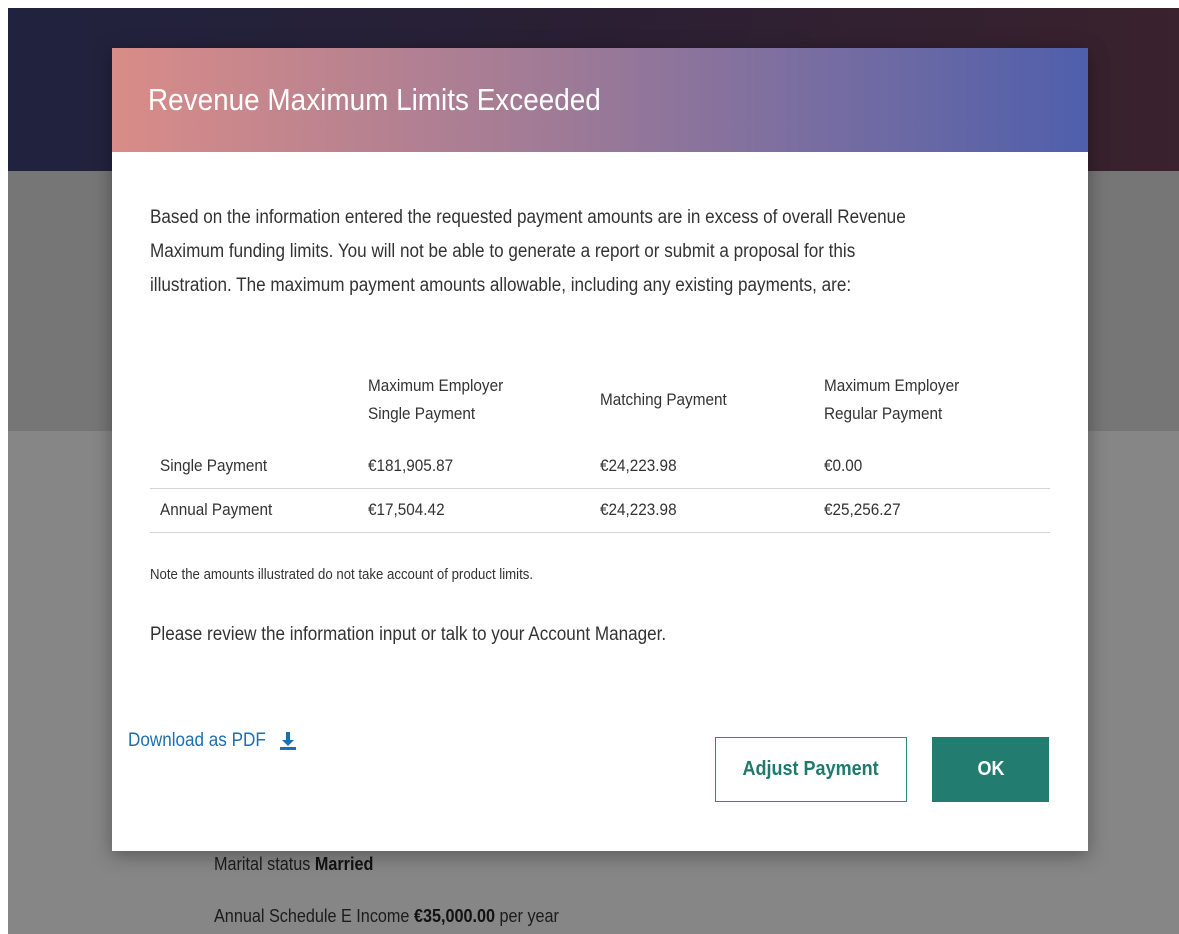 The height and width of the screenshot is (934, 1179). I want to click on cell-value: €17,504.42, so click(406, 509).